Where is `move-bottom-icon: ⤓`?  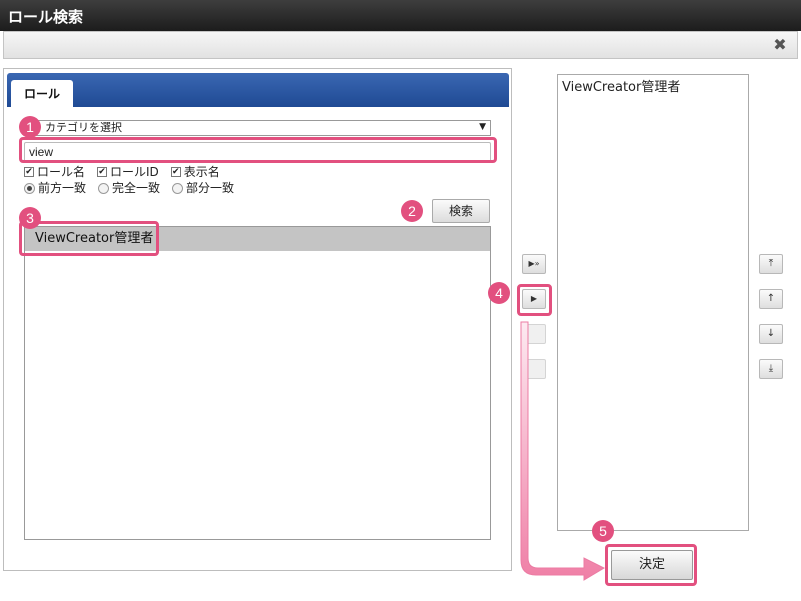
move-bottom-icon: ⤓ is located at coordinates (771, 369).